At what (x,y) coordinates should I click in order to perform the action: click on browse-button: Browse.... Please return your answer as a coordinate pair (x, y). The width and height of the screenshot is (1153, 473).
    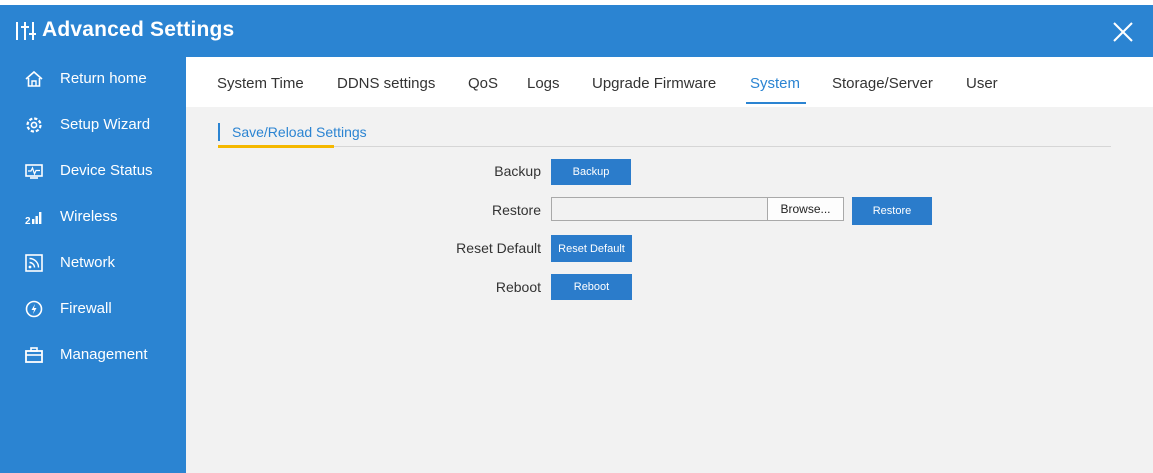
    Looking at the image, I should click on (805, 209).